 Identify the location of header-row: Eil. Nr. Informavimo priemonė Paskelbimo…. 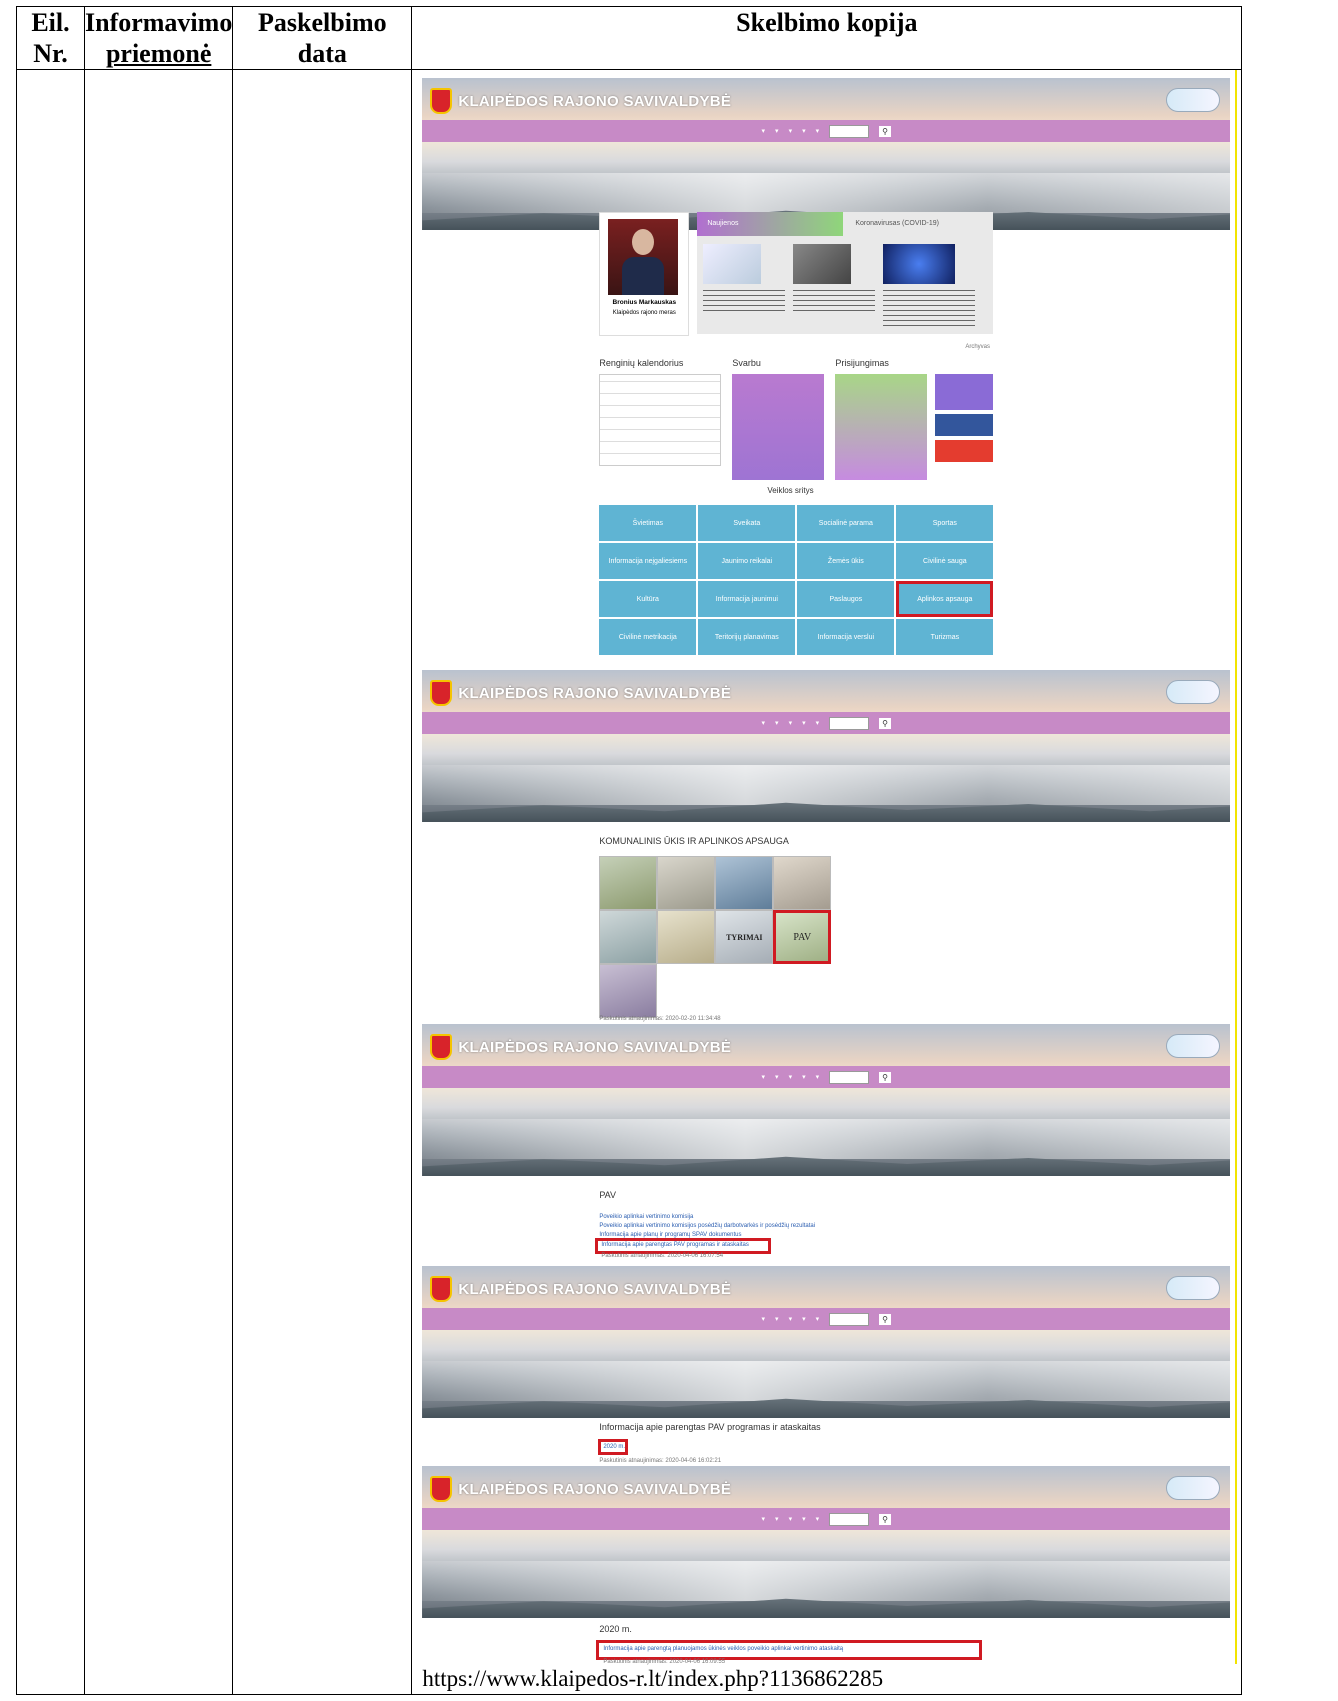
(629, 38).